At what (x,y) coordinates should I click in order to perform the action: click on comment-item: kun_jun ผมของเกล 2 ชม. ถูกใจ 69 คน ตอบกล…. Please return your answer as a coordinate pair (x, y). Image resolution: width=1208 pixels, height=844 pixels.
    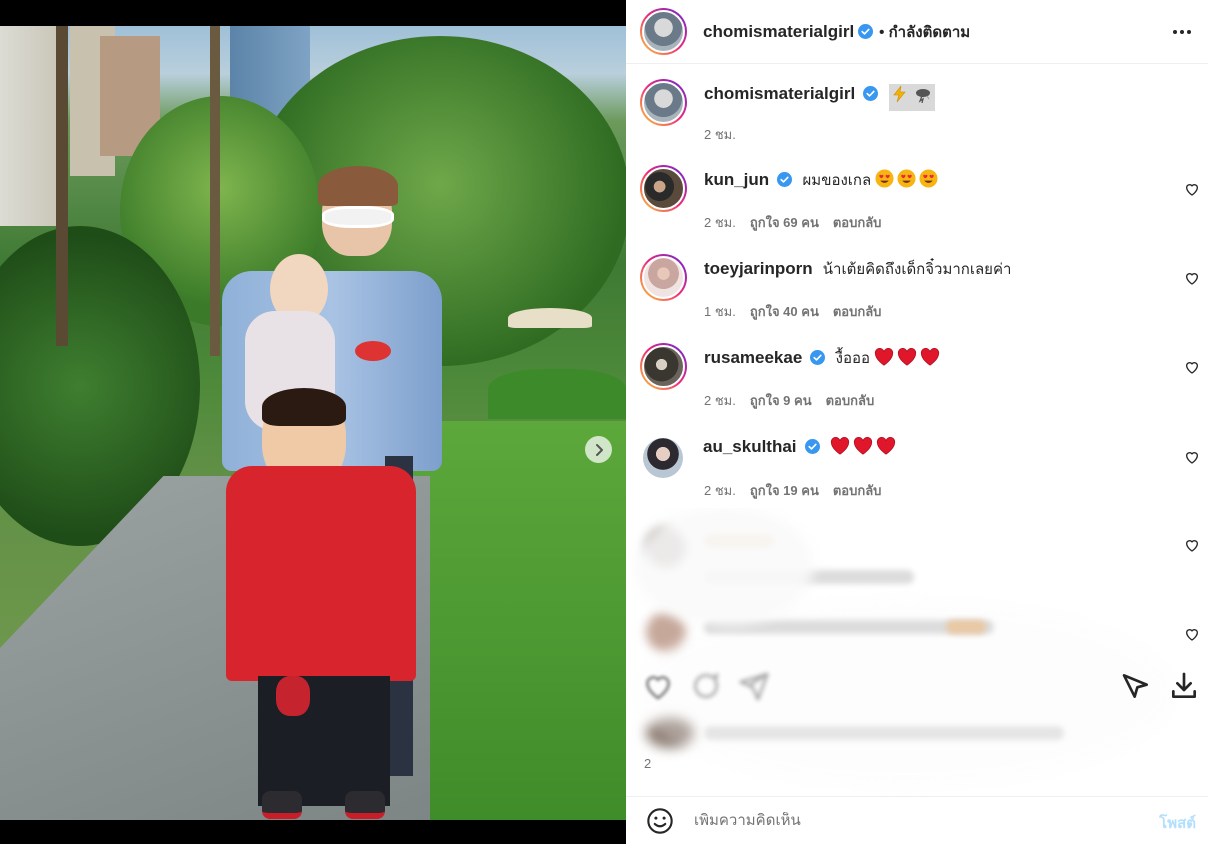
    Looking at the image, I should click on (920, 205).